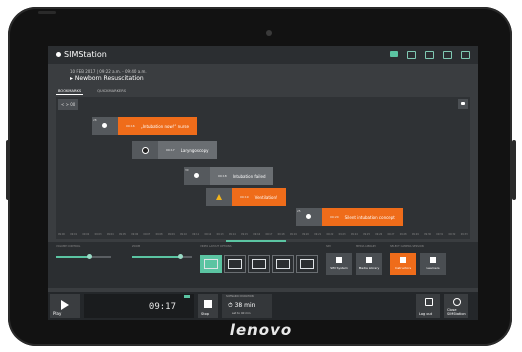  I want to click on settings-icon, so click(447, 55).